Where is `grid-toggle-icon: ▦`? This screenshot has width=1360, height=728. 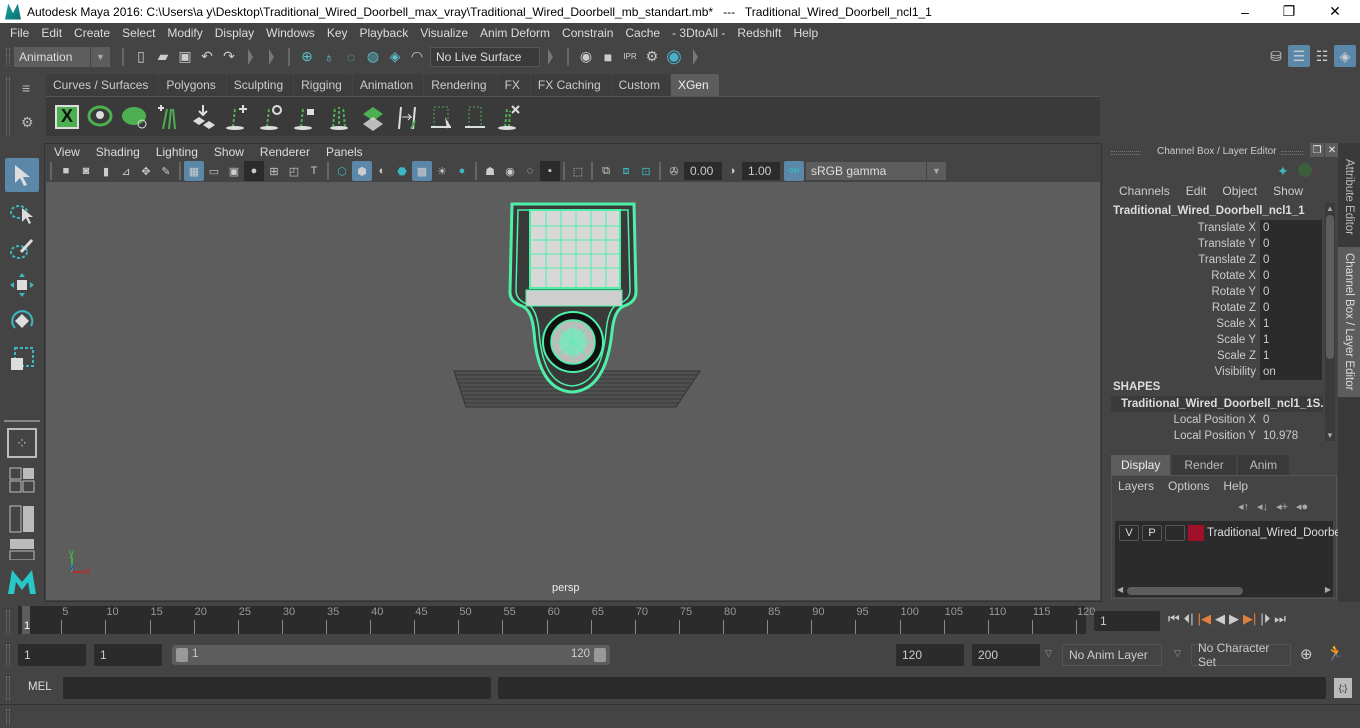
grid-toggle-icon: ▦ is located at coordinates (194, 171).